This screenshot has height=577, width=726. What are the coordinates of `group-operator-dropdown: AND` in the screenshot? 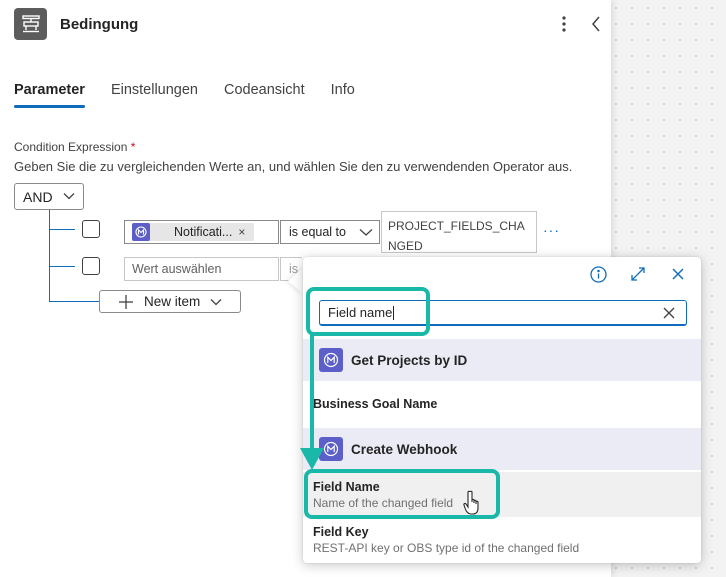 It's located at (49, 196).